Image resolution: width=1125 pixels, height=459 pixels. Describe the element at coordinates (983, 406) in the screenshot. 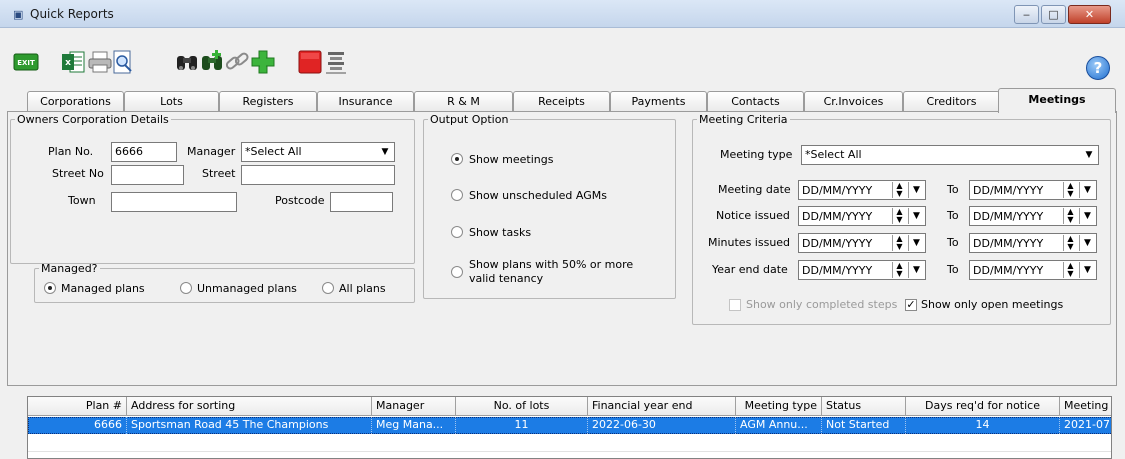

I see `column-header-days-notice: Days req'd for notice` at that location.